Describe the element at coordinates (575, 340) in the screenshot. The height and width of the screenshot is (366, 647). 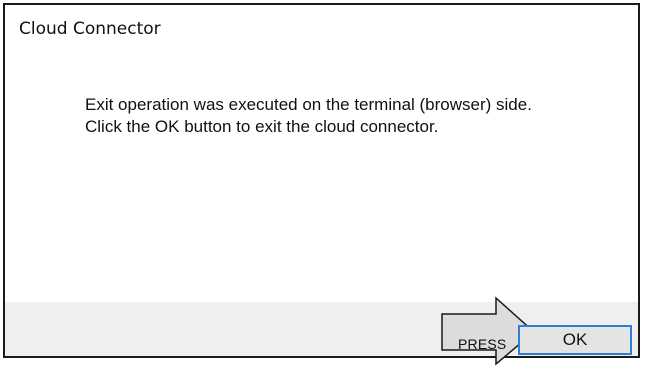
I see `ok-button: OK` at that location.